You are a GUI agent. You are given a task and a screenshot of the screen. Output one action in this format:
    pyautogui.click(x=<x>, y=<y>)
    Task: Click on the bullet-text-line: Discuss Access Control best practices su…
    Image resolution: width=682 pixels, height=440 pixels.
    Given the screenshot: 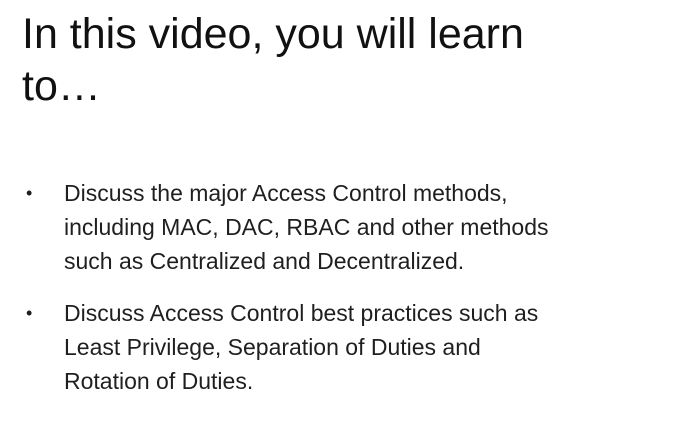 What is the action you would take?
    pyautogui.click(x=301, y=313)
    